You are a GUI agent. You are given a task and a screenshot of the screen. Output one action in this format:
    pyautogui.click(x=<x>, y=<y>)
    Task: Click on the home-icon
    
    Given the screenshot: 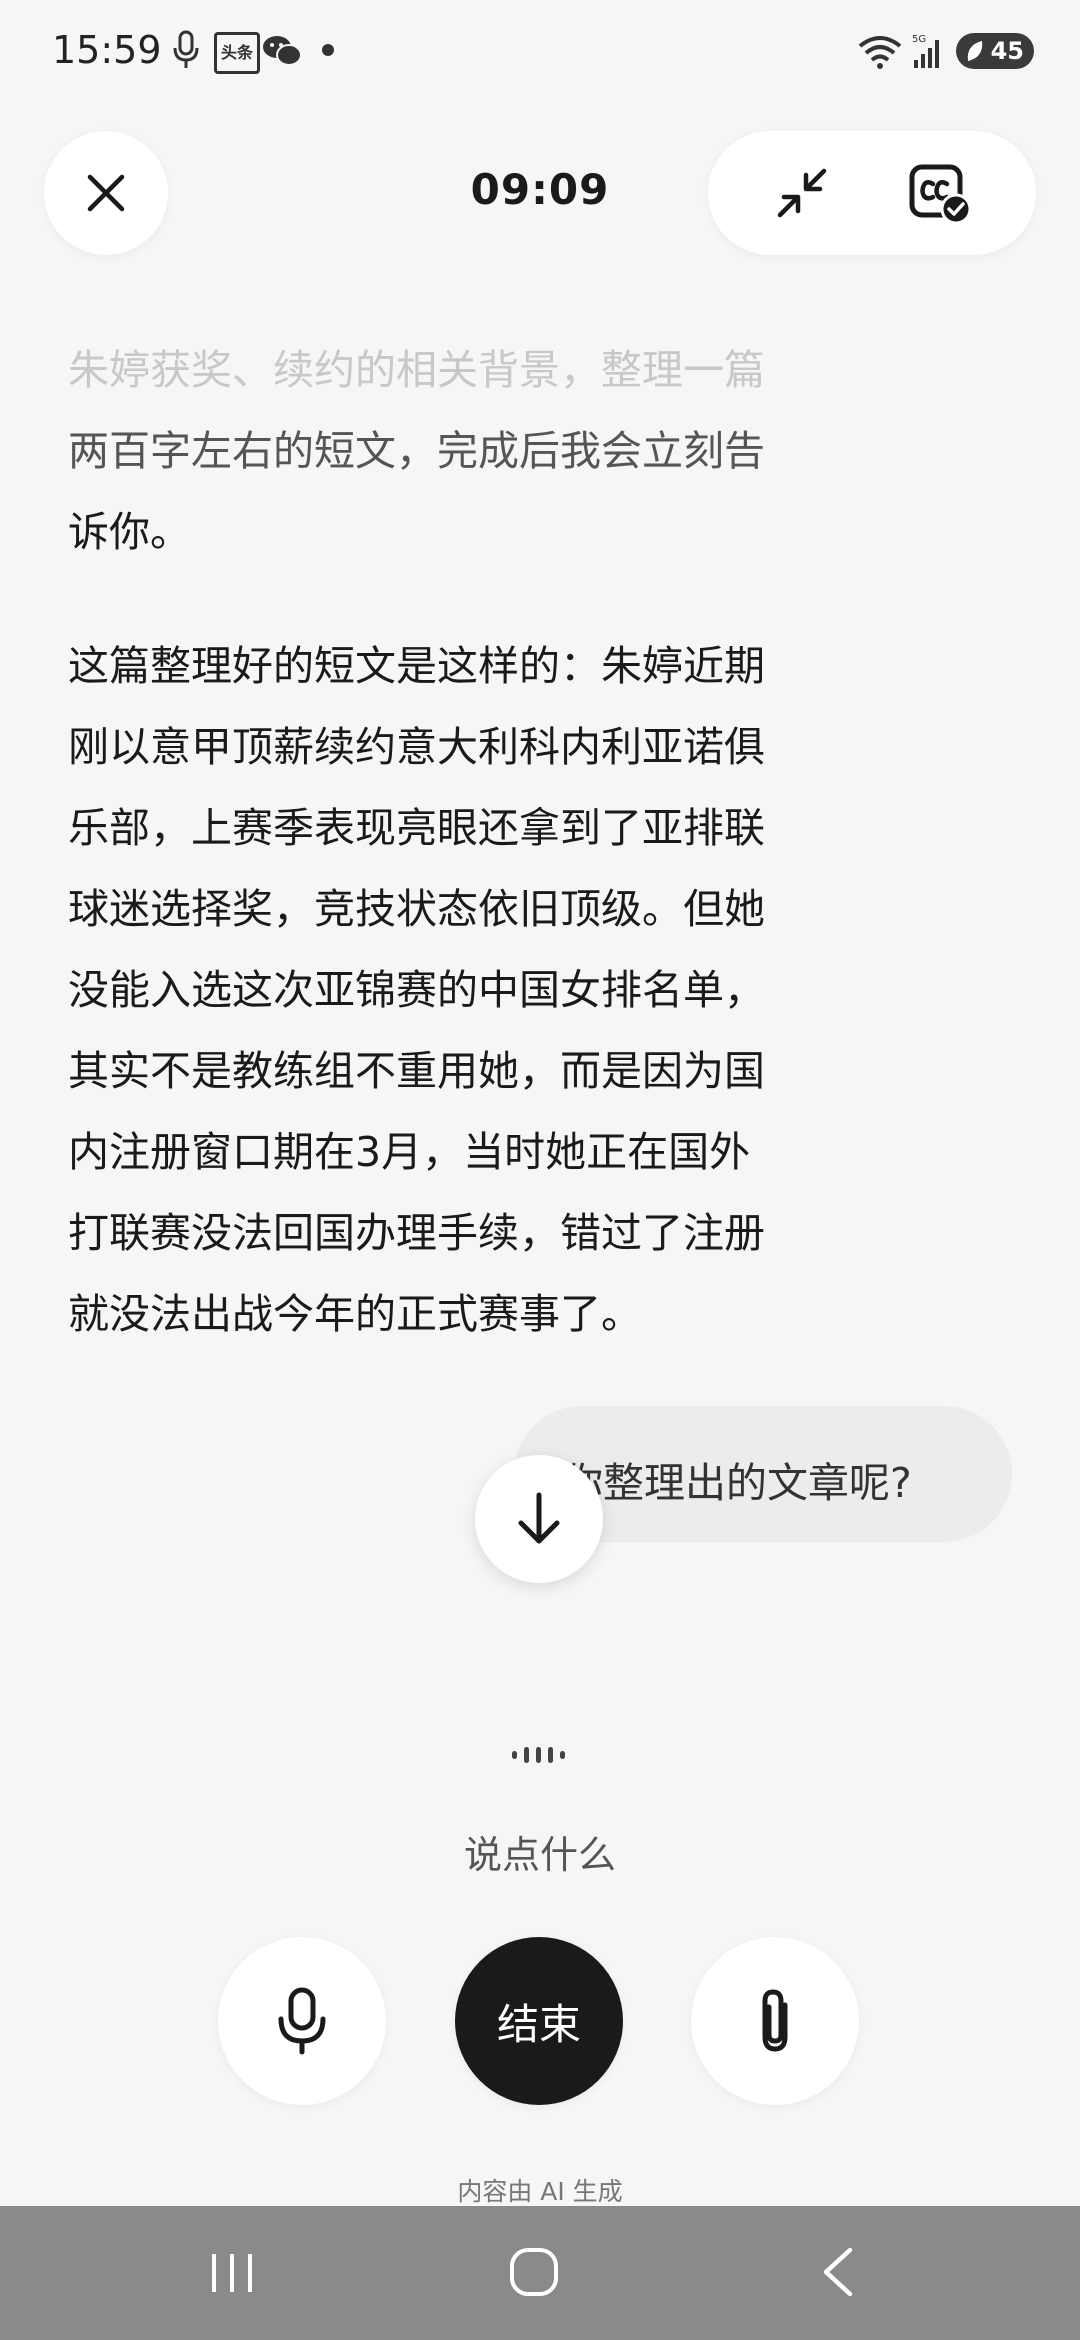 What is the action you would take?
    pyautogui.click(x=534, y=2272)
    